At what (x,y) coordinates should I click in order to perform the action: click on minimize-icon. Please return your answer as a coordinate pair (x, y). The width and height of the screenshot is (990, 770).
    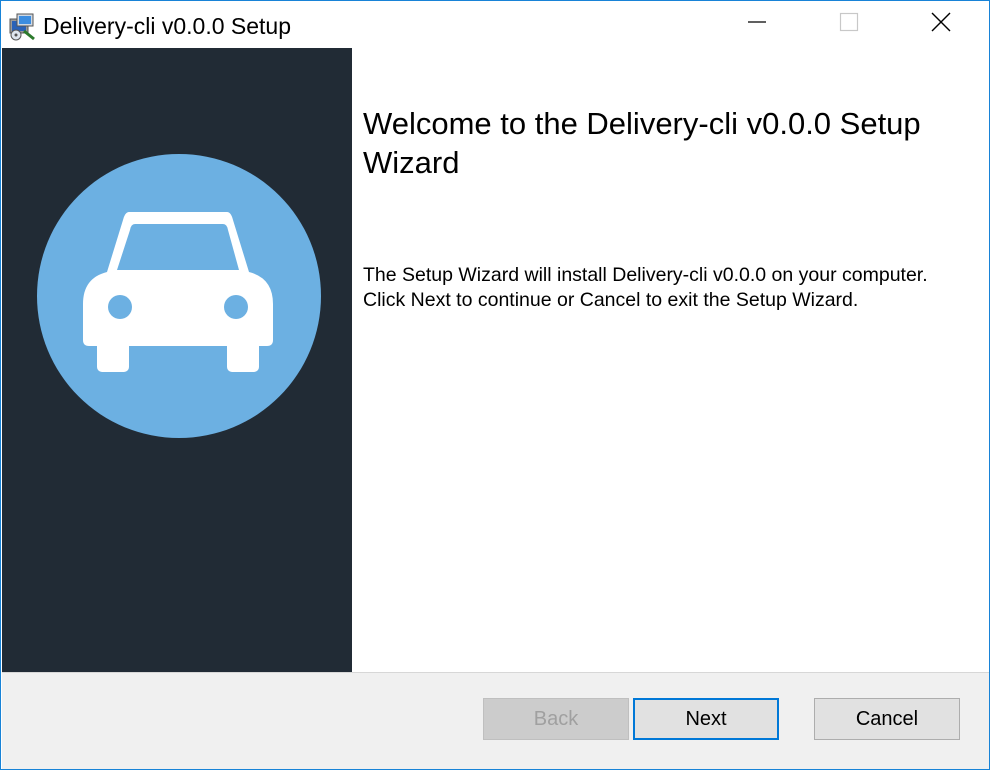
    Looking at the image, I should click on (757, 24).